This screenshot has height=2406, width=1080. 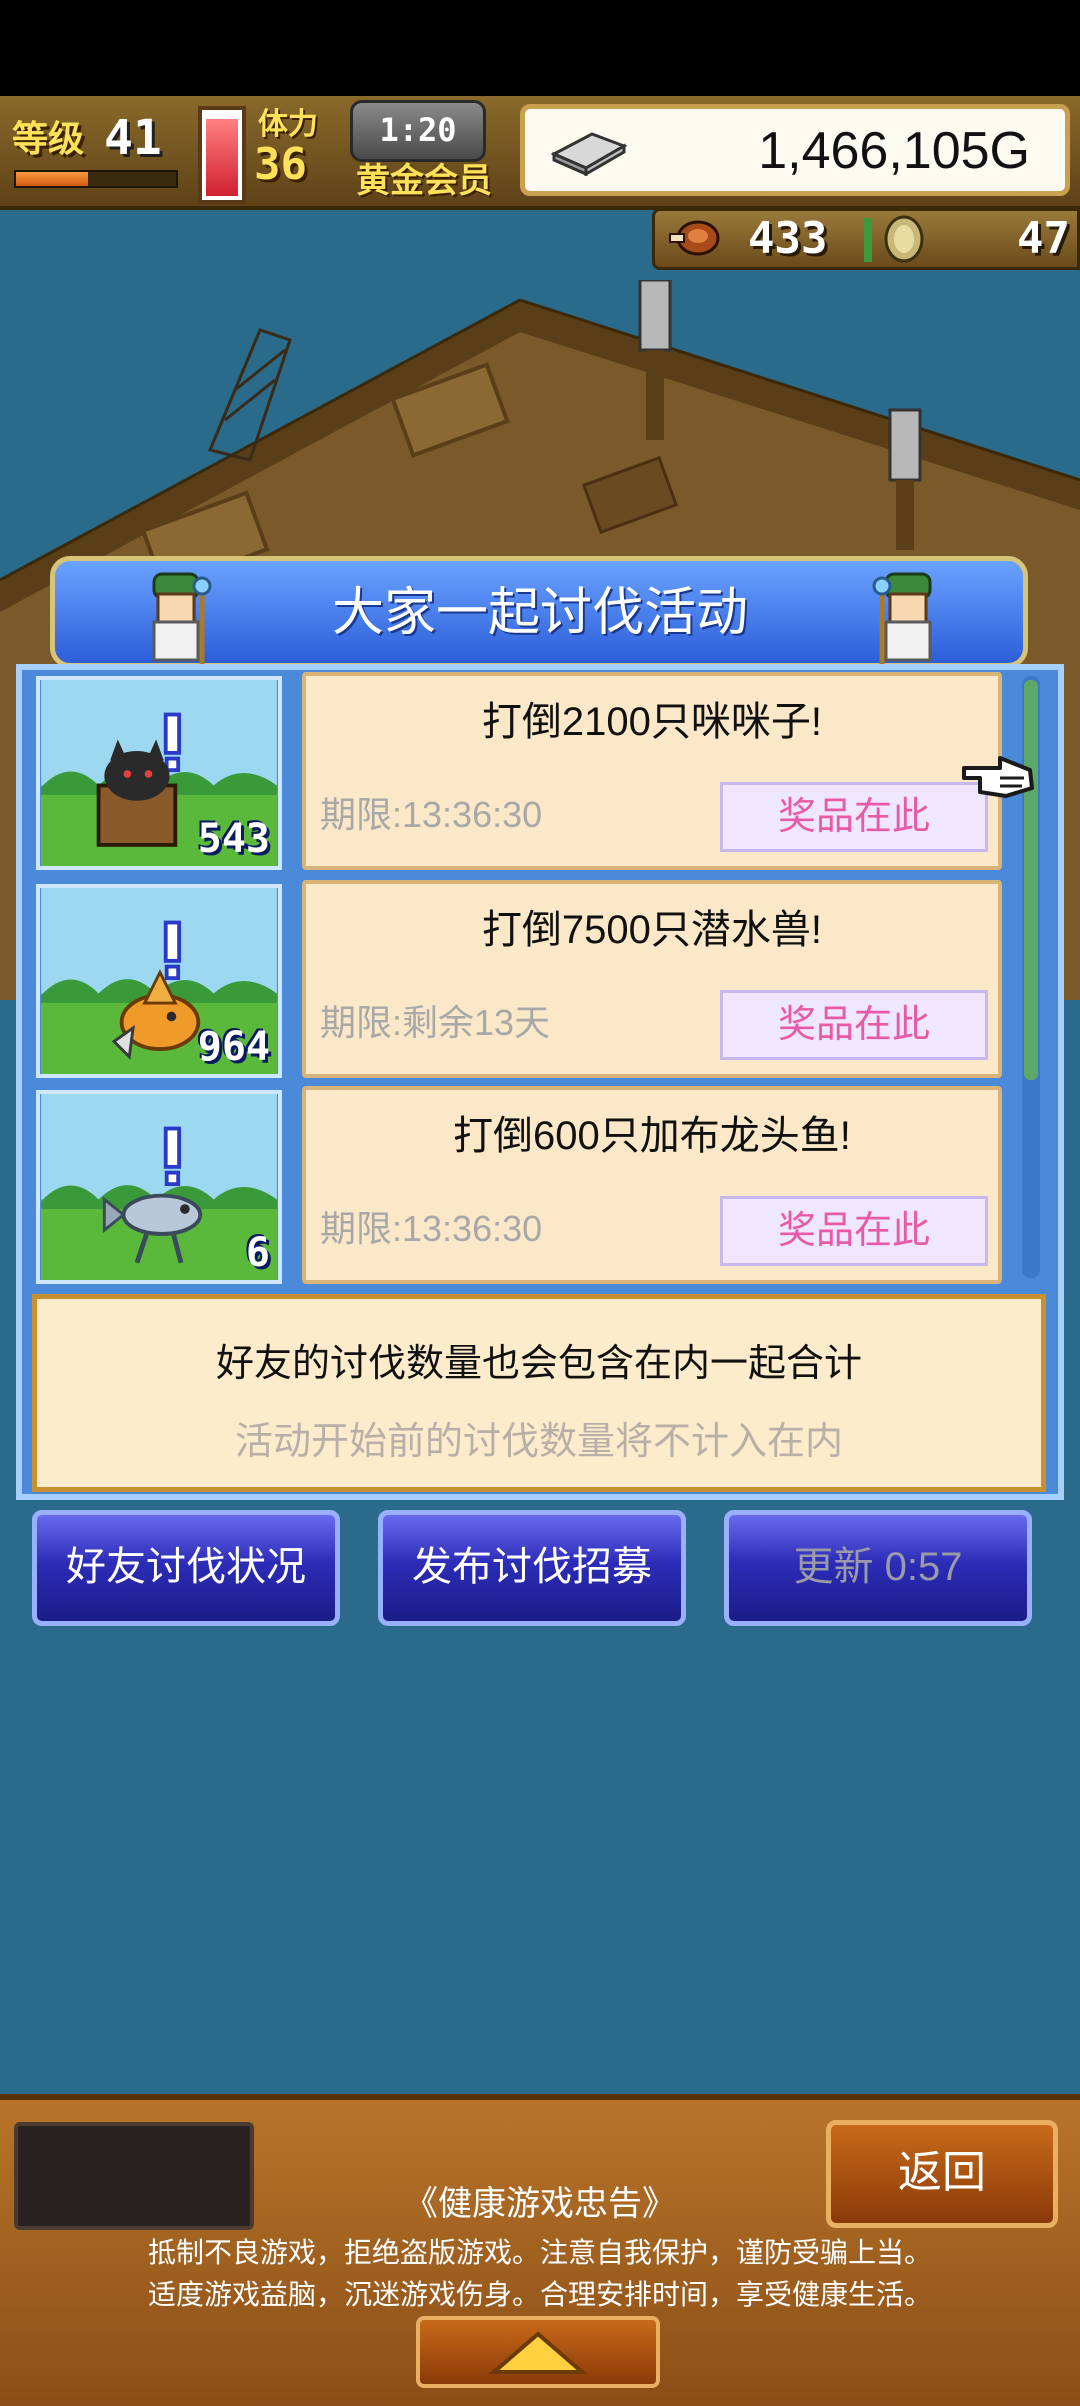 I want to click on kill-count: 543, so click(x=233, y=839).